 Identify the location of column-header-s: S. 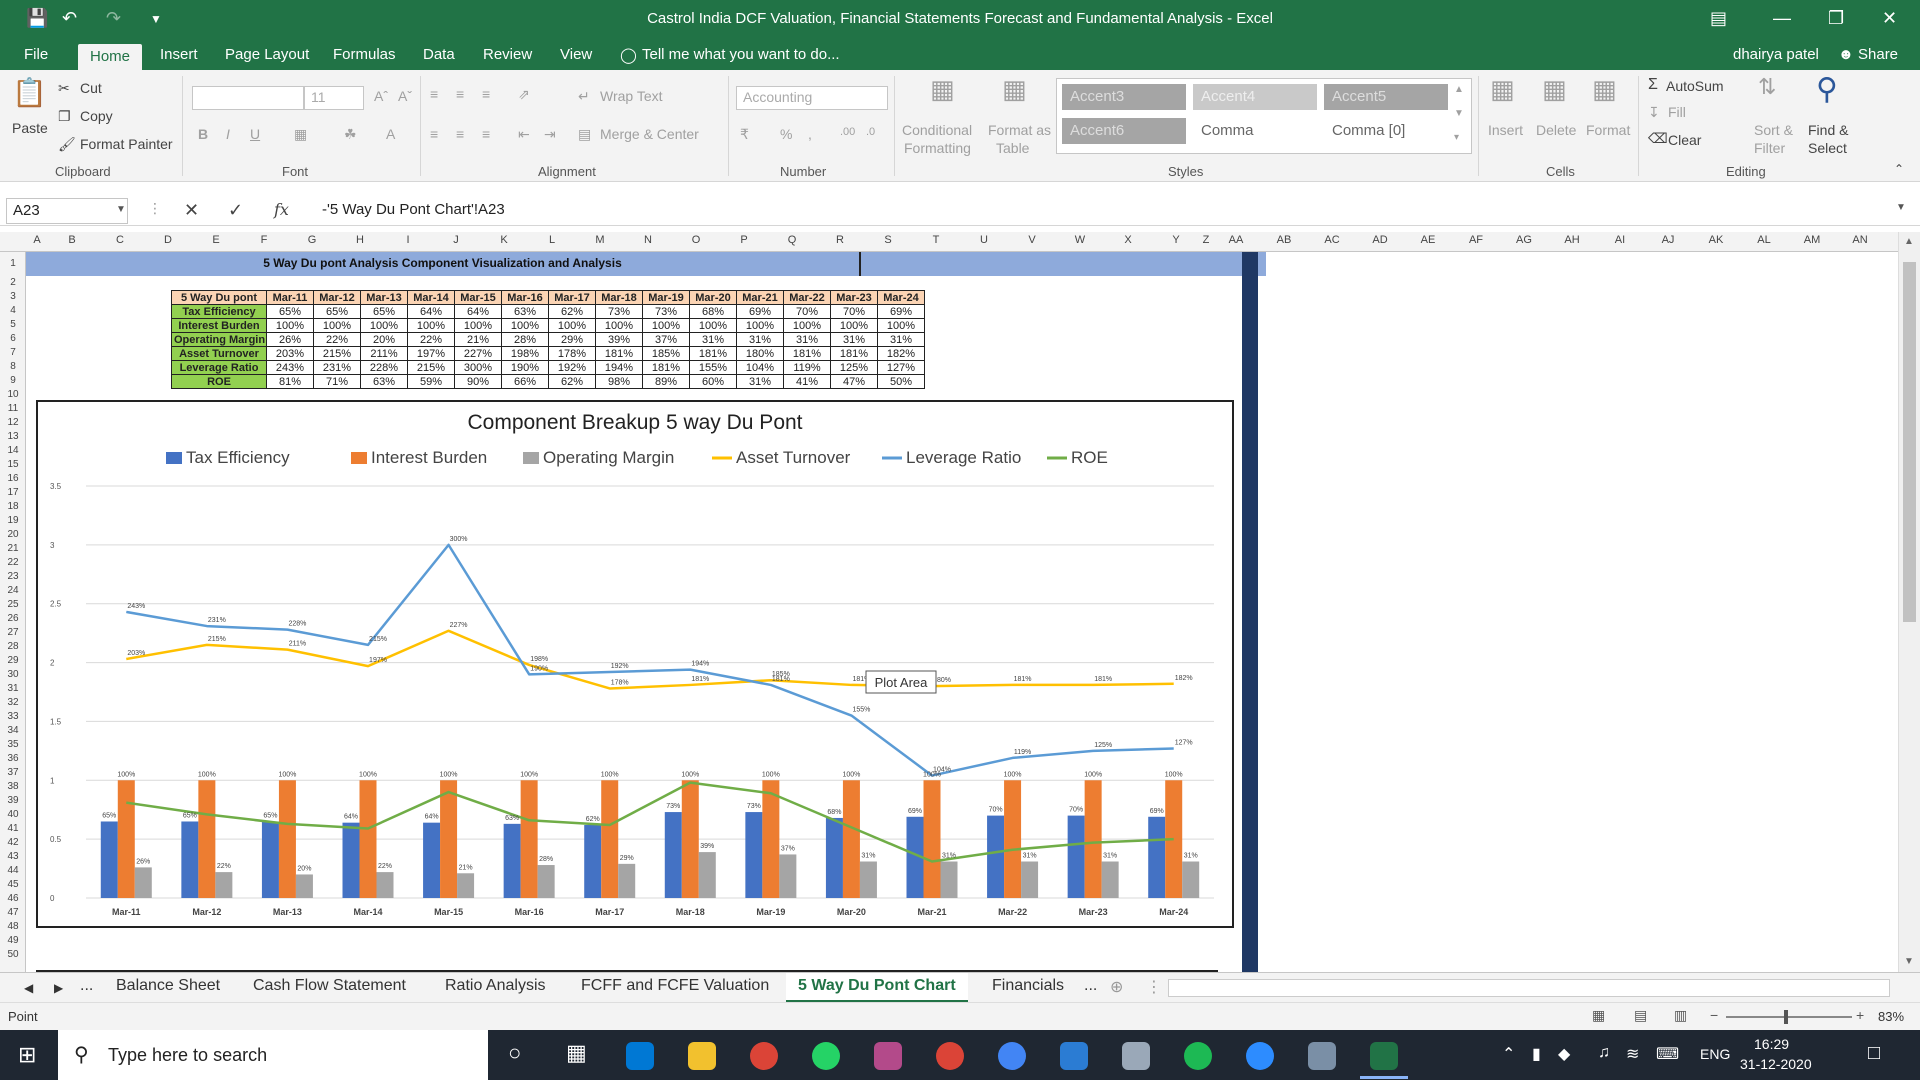
(888, 240).